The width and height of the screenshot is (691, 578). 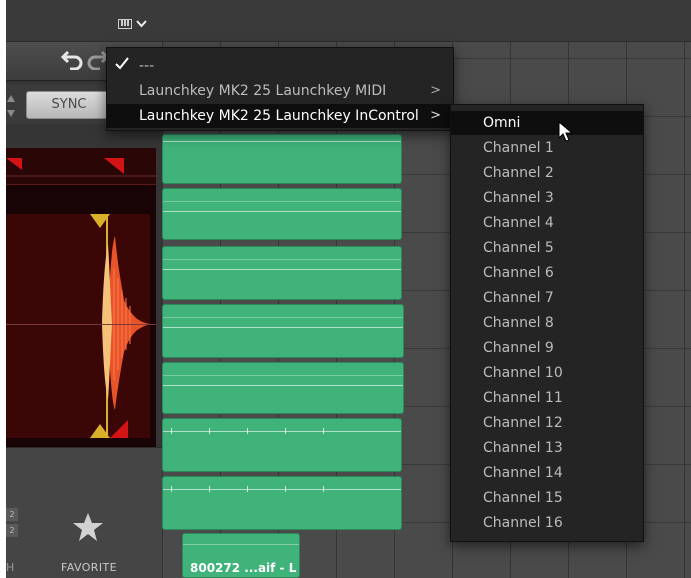 What do you see at coordinates (518, 148) in the screenshot?
I see `channel-menu-item-label: Channel 1` at bounding box center [518, 148].